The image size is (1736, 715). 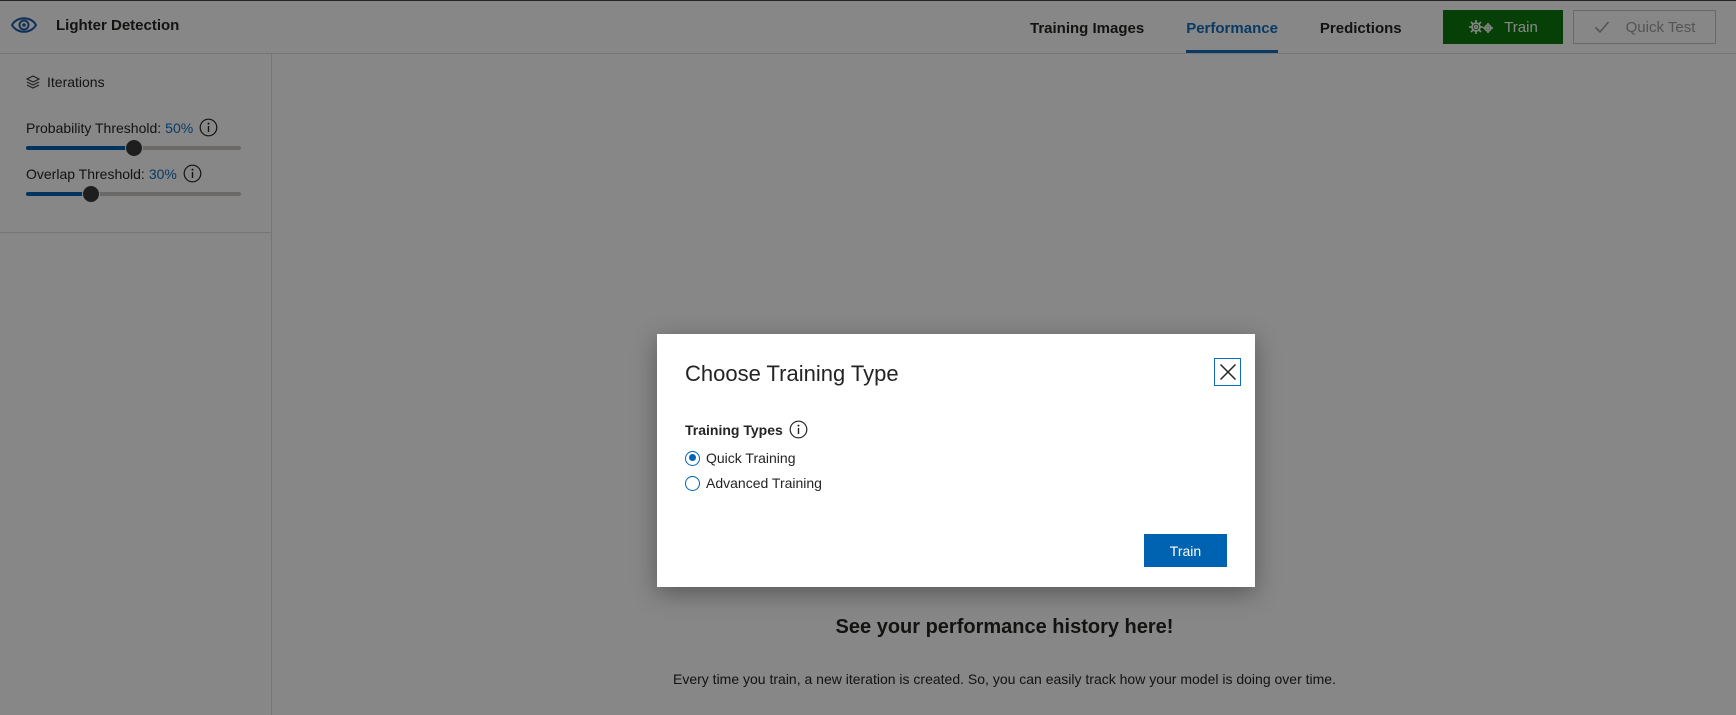 I want to click on close-button, so click(x=1227, y=372).